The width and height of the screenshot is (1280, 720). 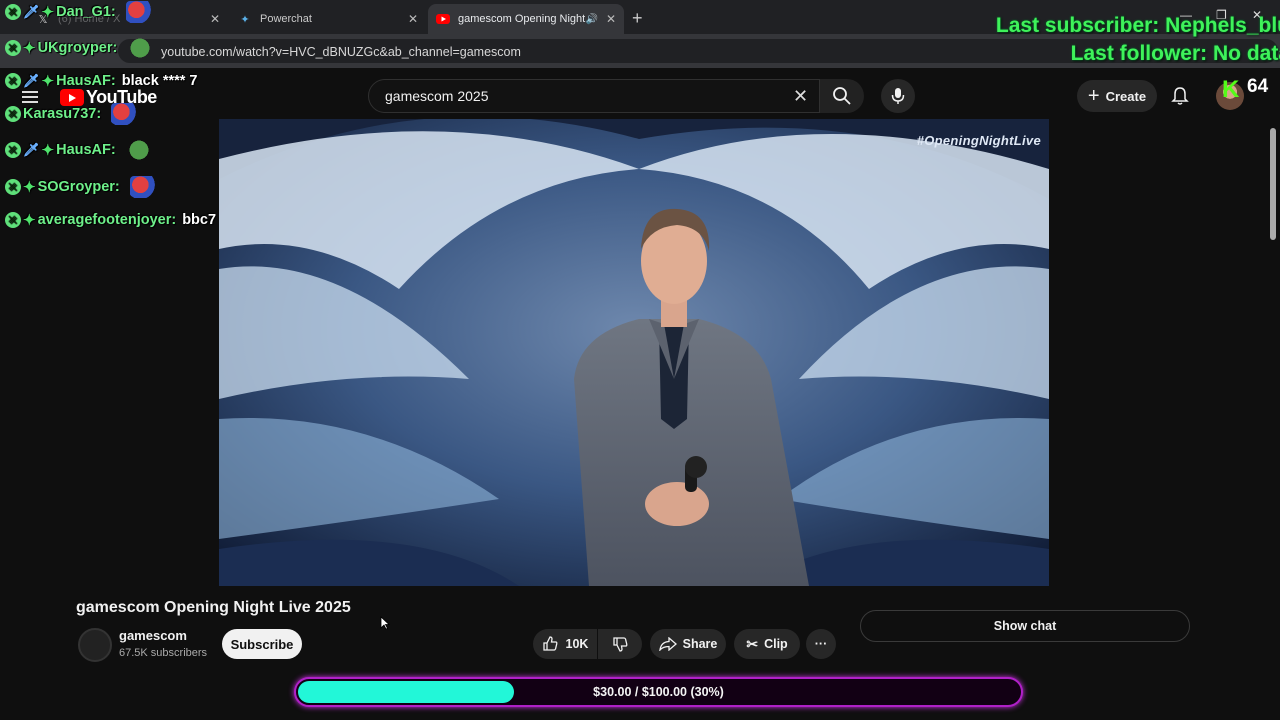 What do you see at coordinates (153, 635) in the screenshot?
I see `channel-name: gamescom` at bounding box center [153, 635].